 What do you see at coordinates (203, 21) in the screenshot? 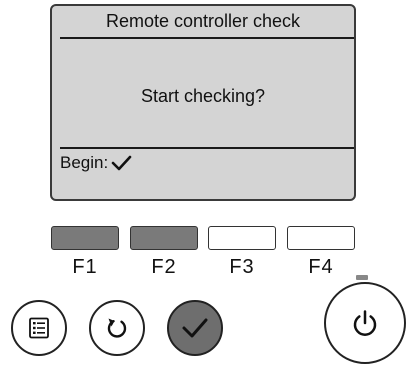
I see `screen-title: Remote controller check` at bounding box center [203, 21].